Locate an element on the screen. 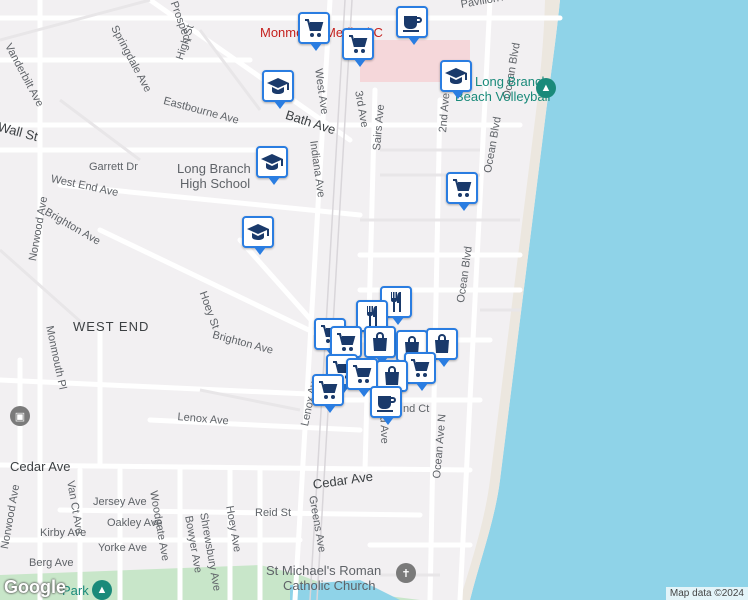 The width and height of the screenshot is (748, 600). area-label: WEST END is located at coordinates (111, 326).